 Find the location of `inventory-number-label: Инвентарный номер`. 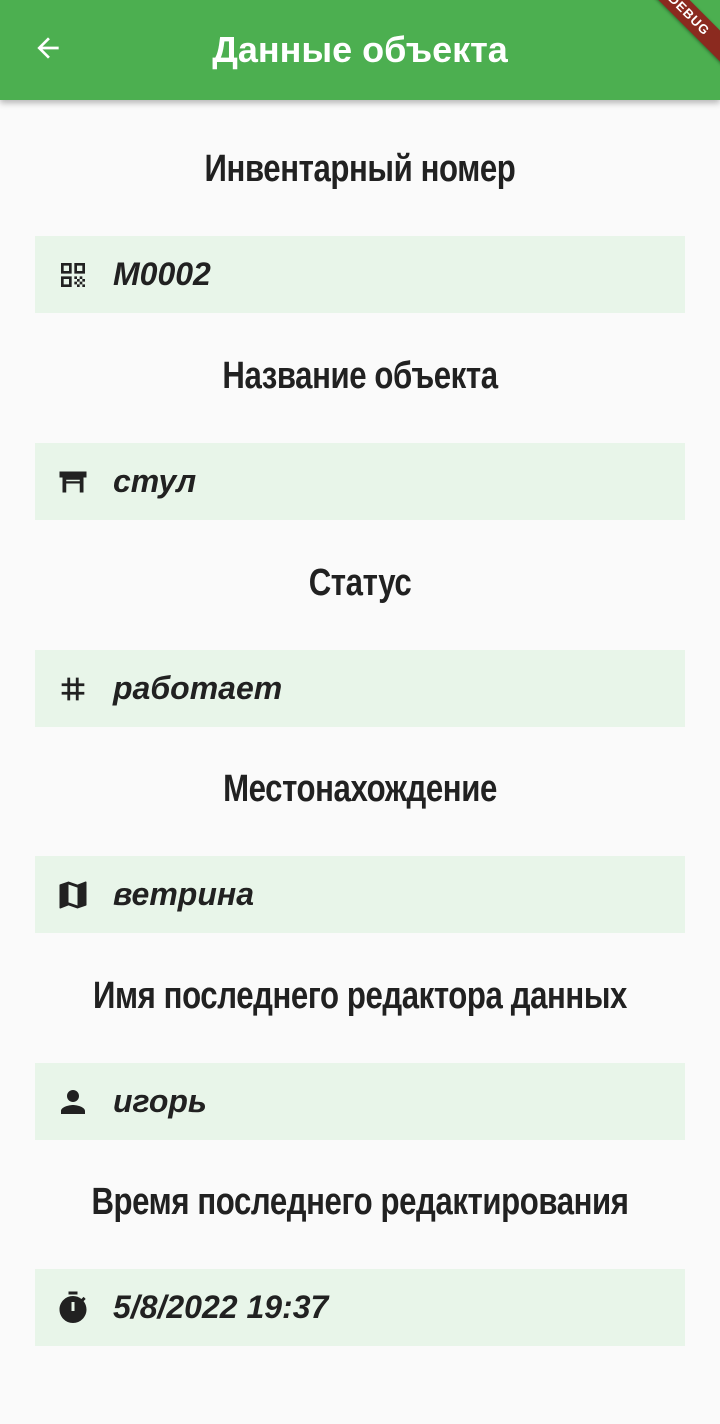

inventory-number-label: Инвентарный номер is located at coordinates (360, 169).